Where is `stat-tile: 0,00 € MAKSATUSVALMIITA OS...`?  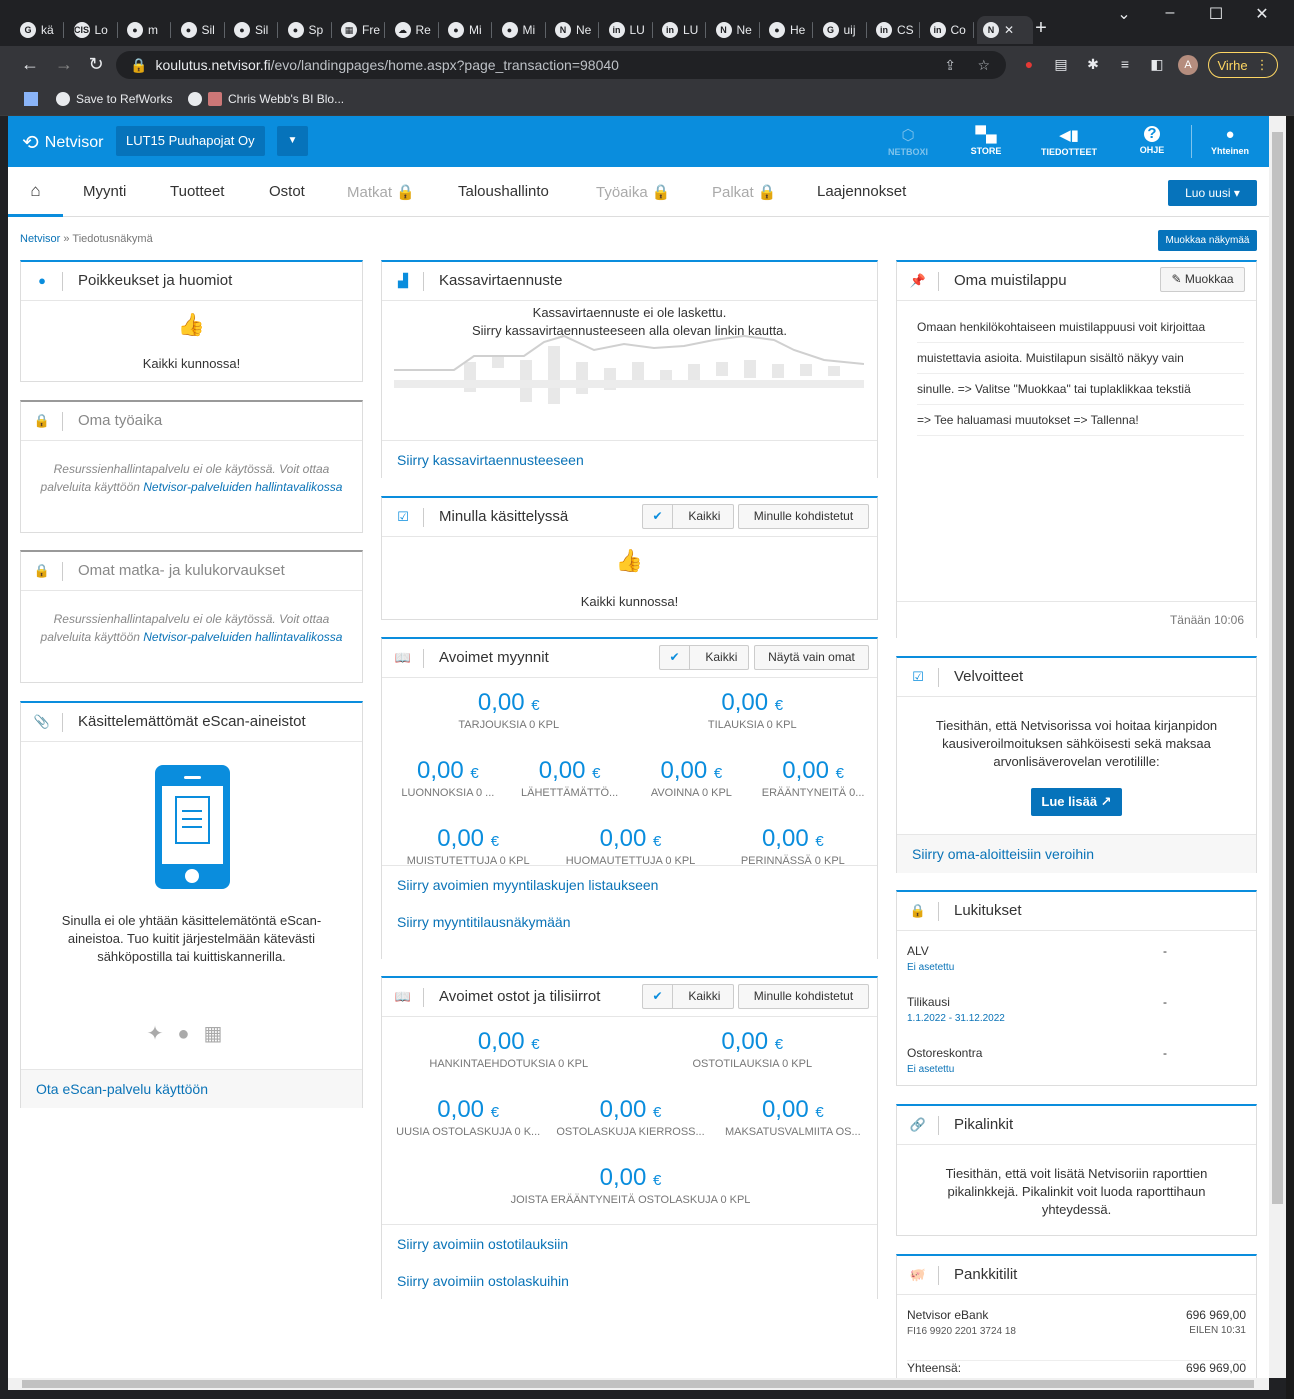
stat-tile: 0,00 € MAKSATUSVALMIITA OS... is located at coordinates (793, 1117).